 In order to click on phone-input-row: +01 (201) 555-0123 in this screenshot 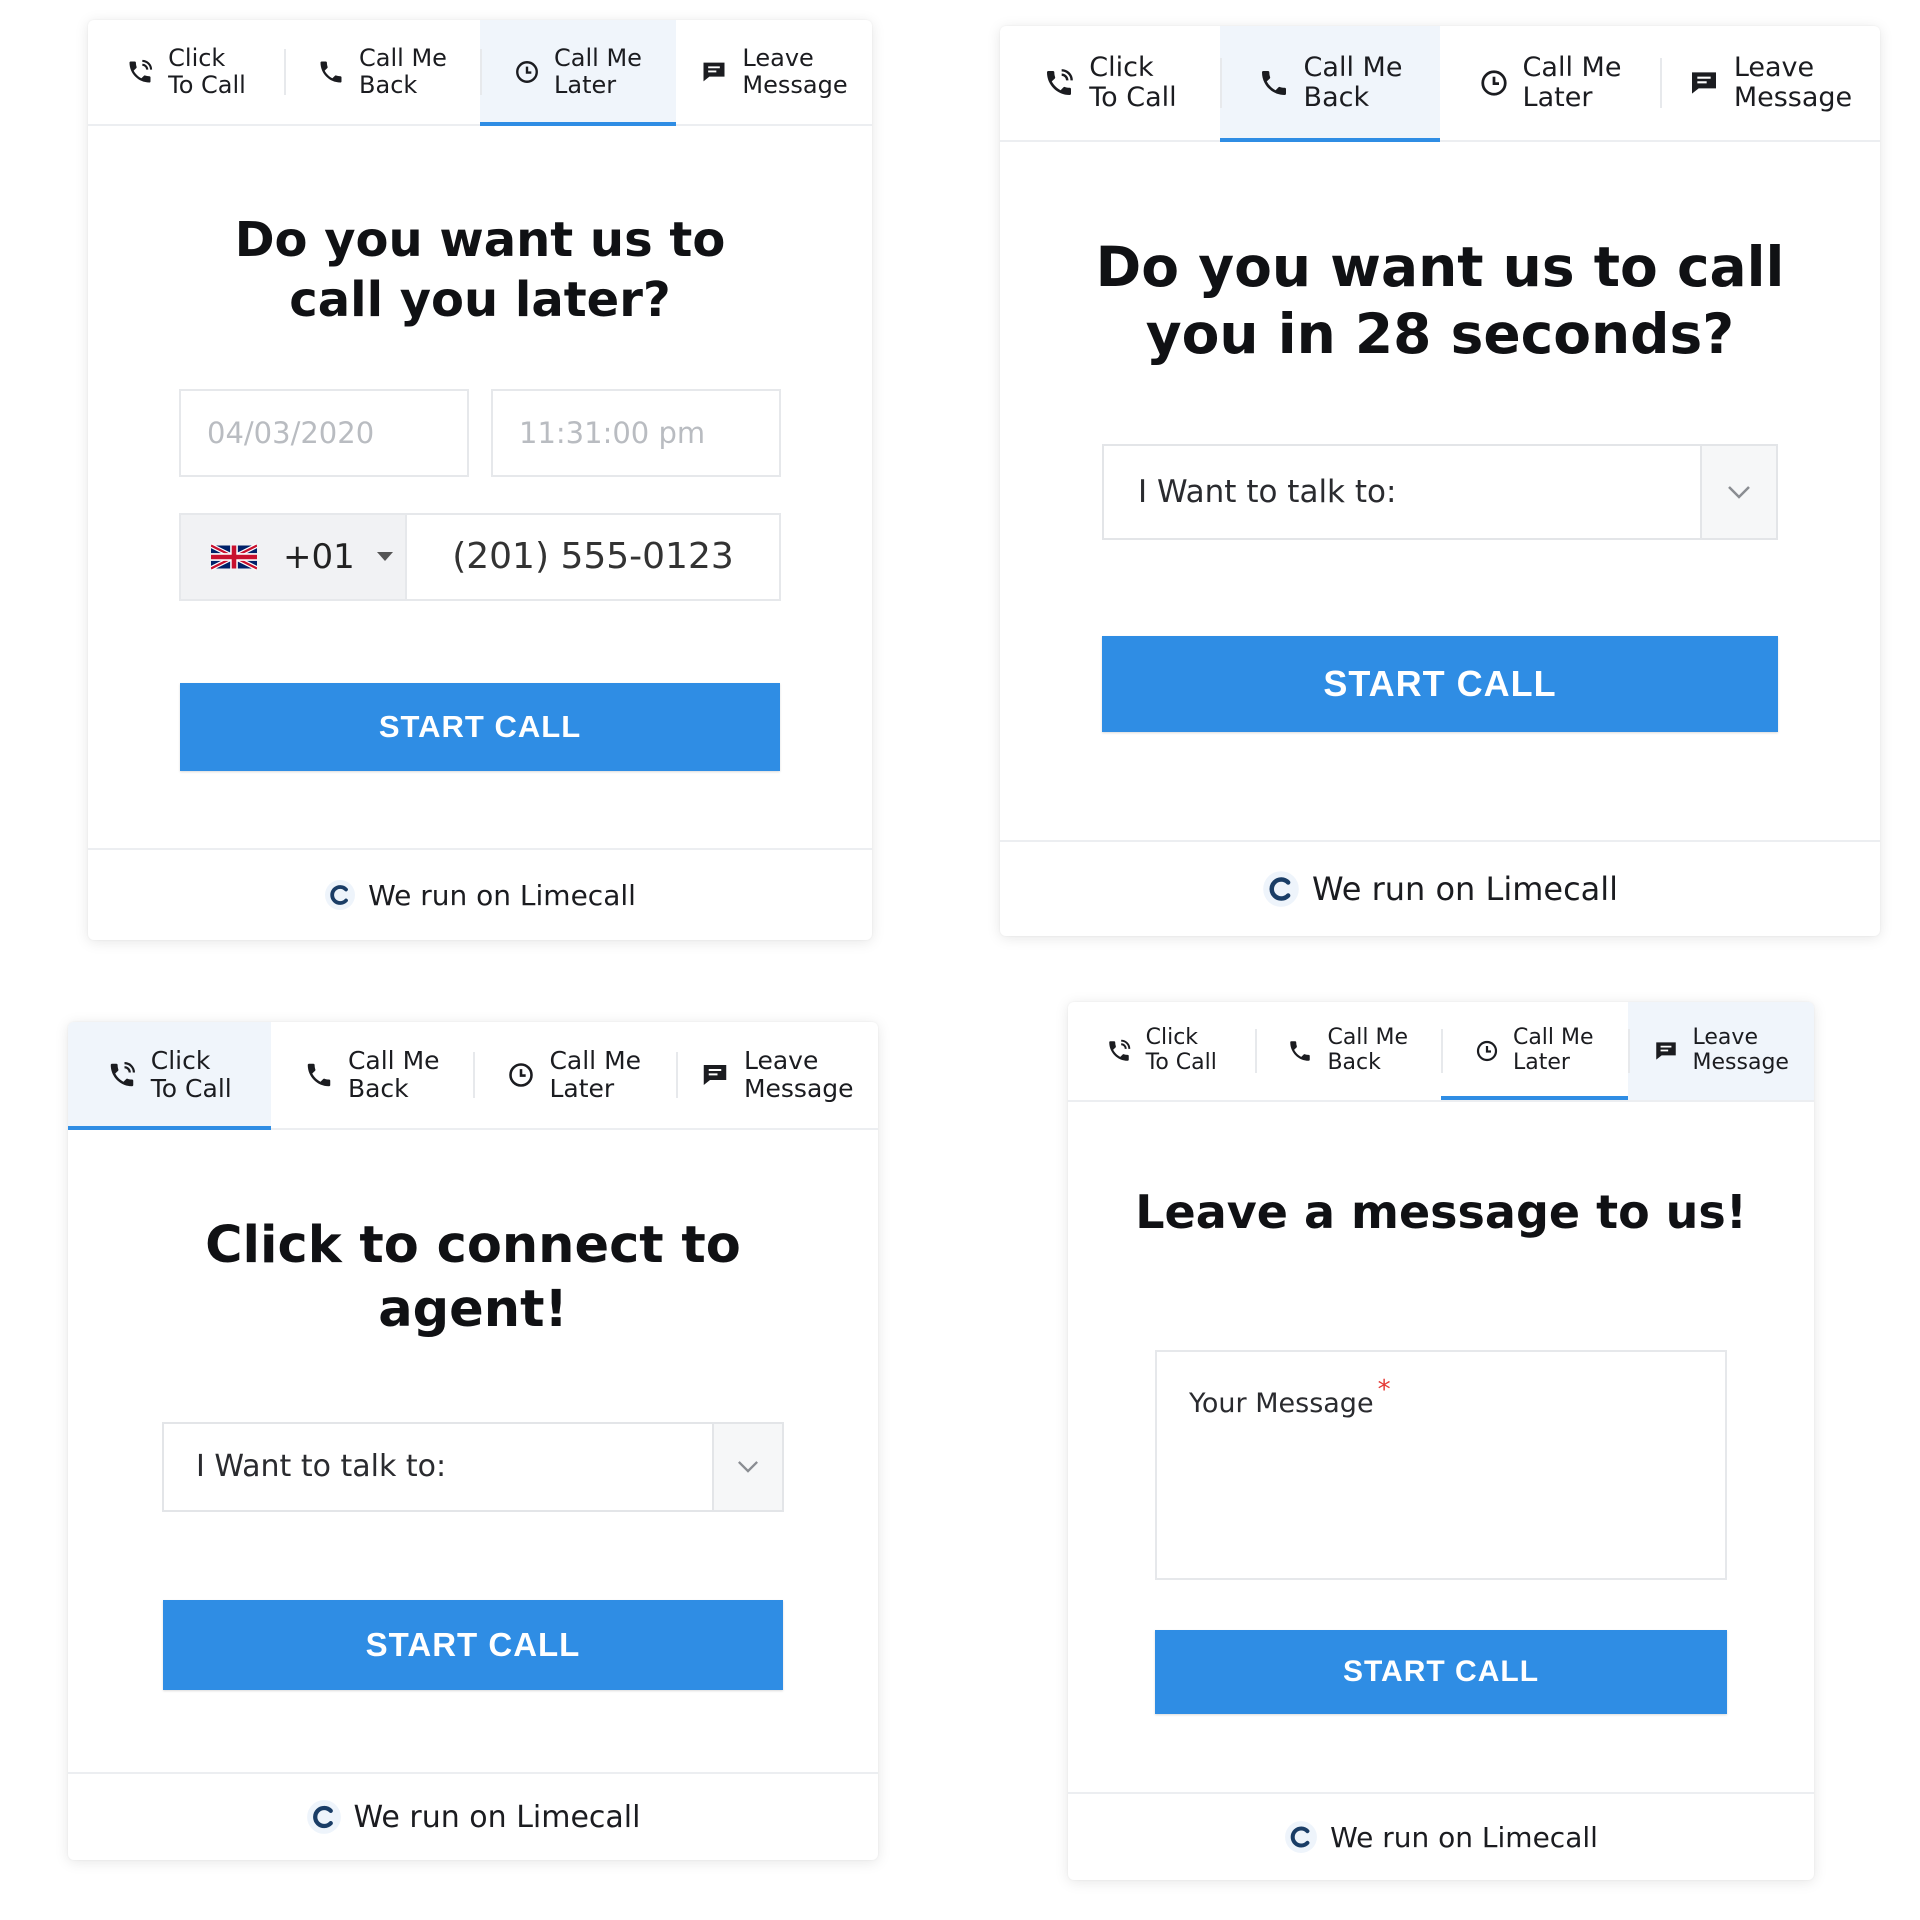, I will do `click(480, 556)`.